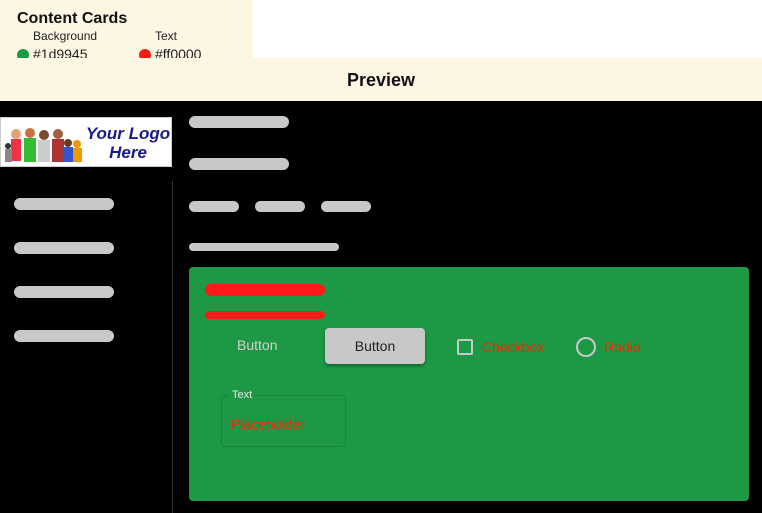  I want to click on logo-line-1: Your Logo, so click(128, 133).